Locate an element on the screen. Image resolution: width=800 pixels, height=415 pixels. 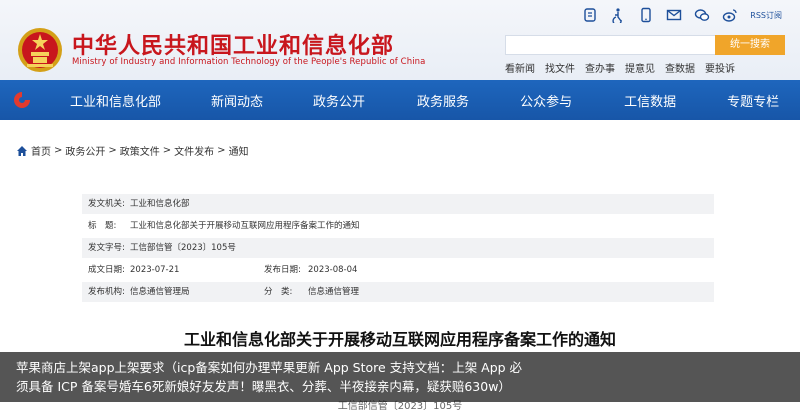
nav-items: 工业和信息化部 新闻动态 政务公开 政务服务 公众参与 工信数据 专题专栏 is located at coordinates (424, 100).